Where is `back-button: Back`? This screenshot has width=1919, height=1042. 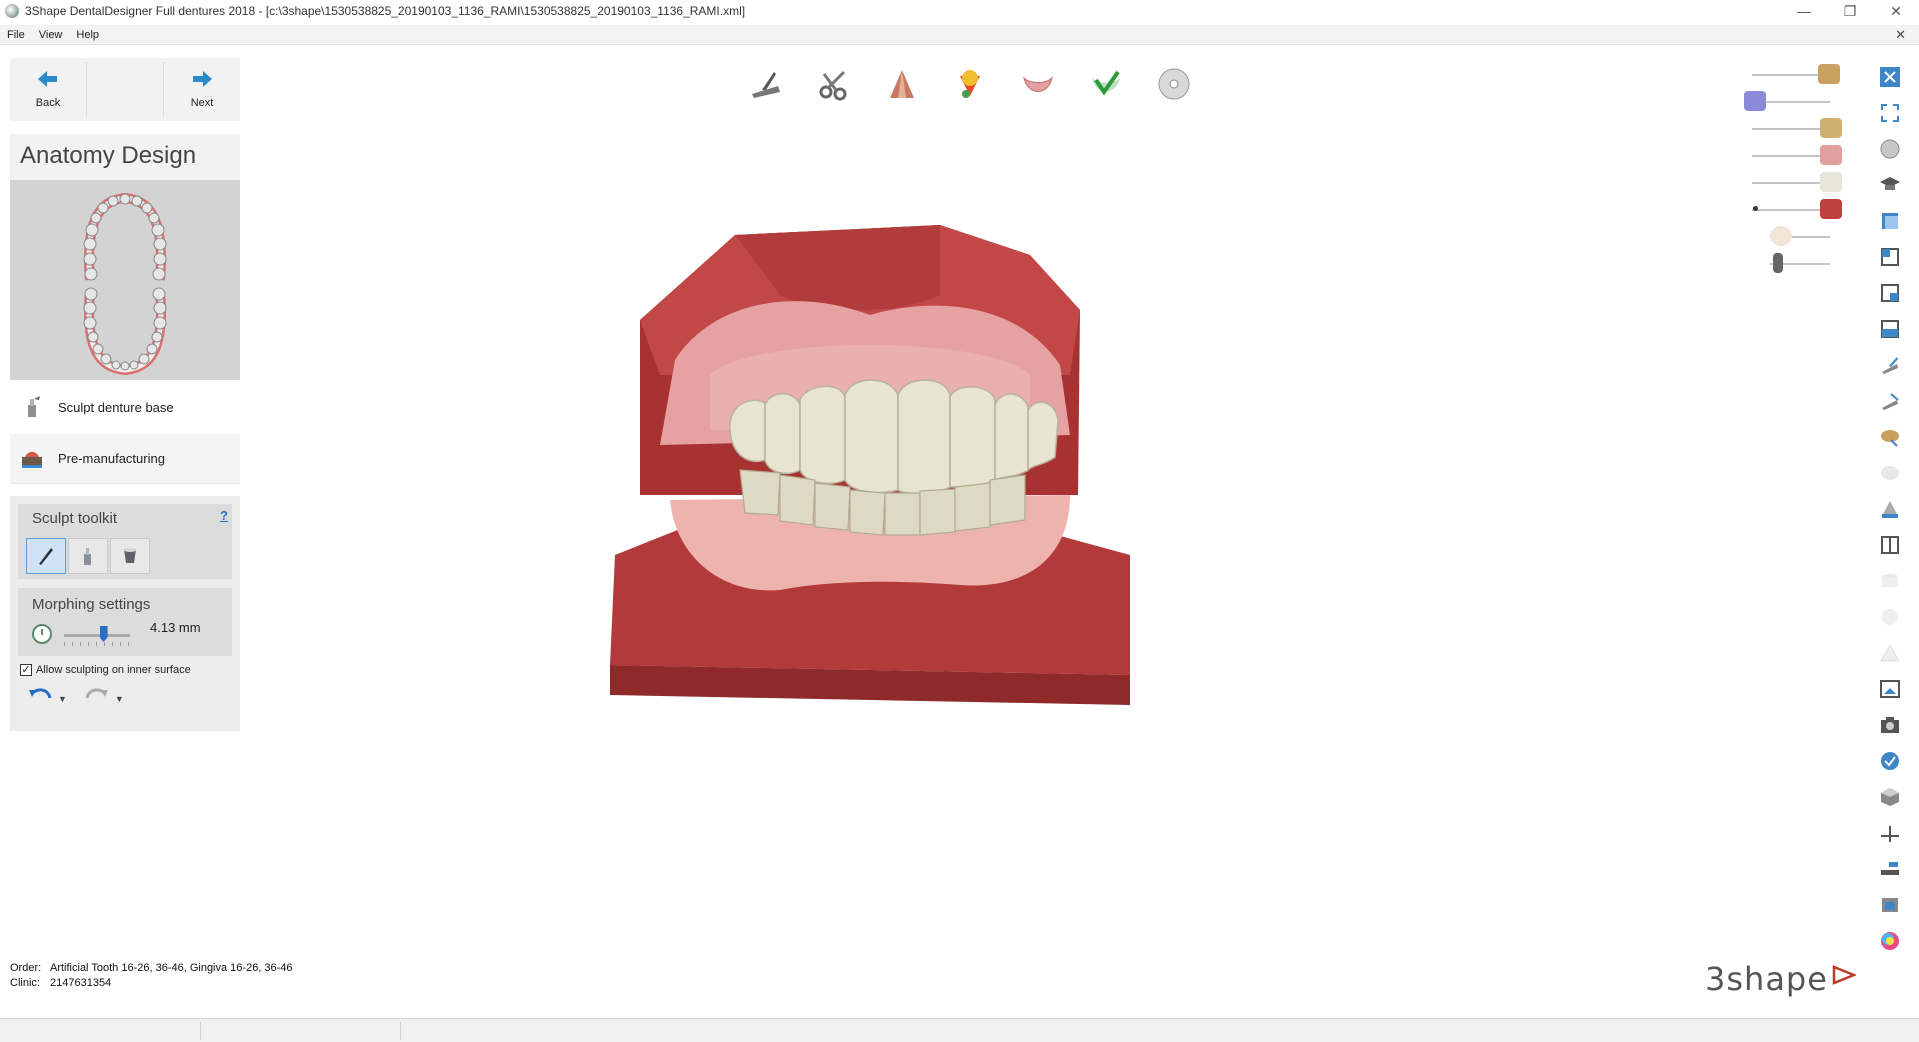
back-button: Back is located at coordinates (48, 89).